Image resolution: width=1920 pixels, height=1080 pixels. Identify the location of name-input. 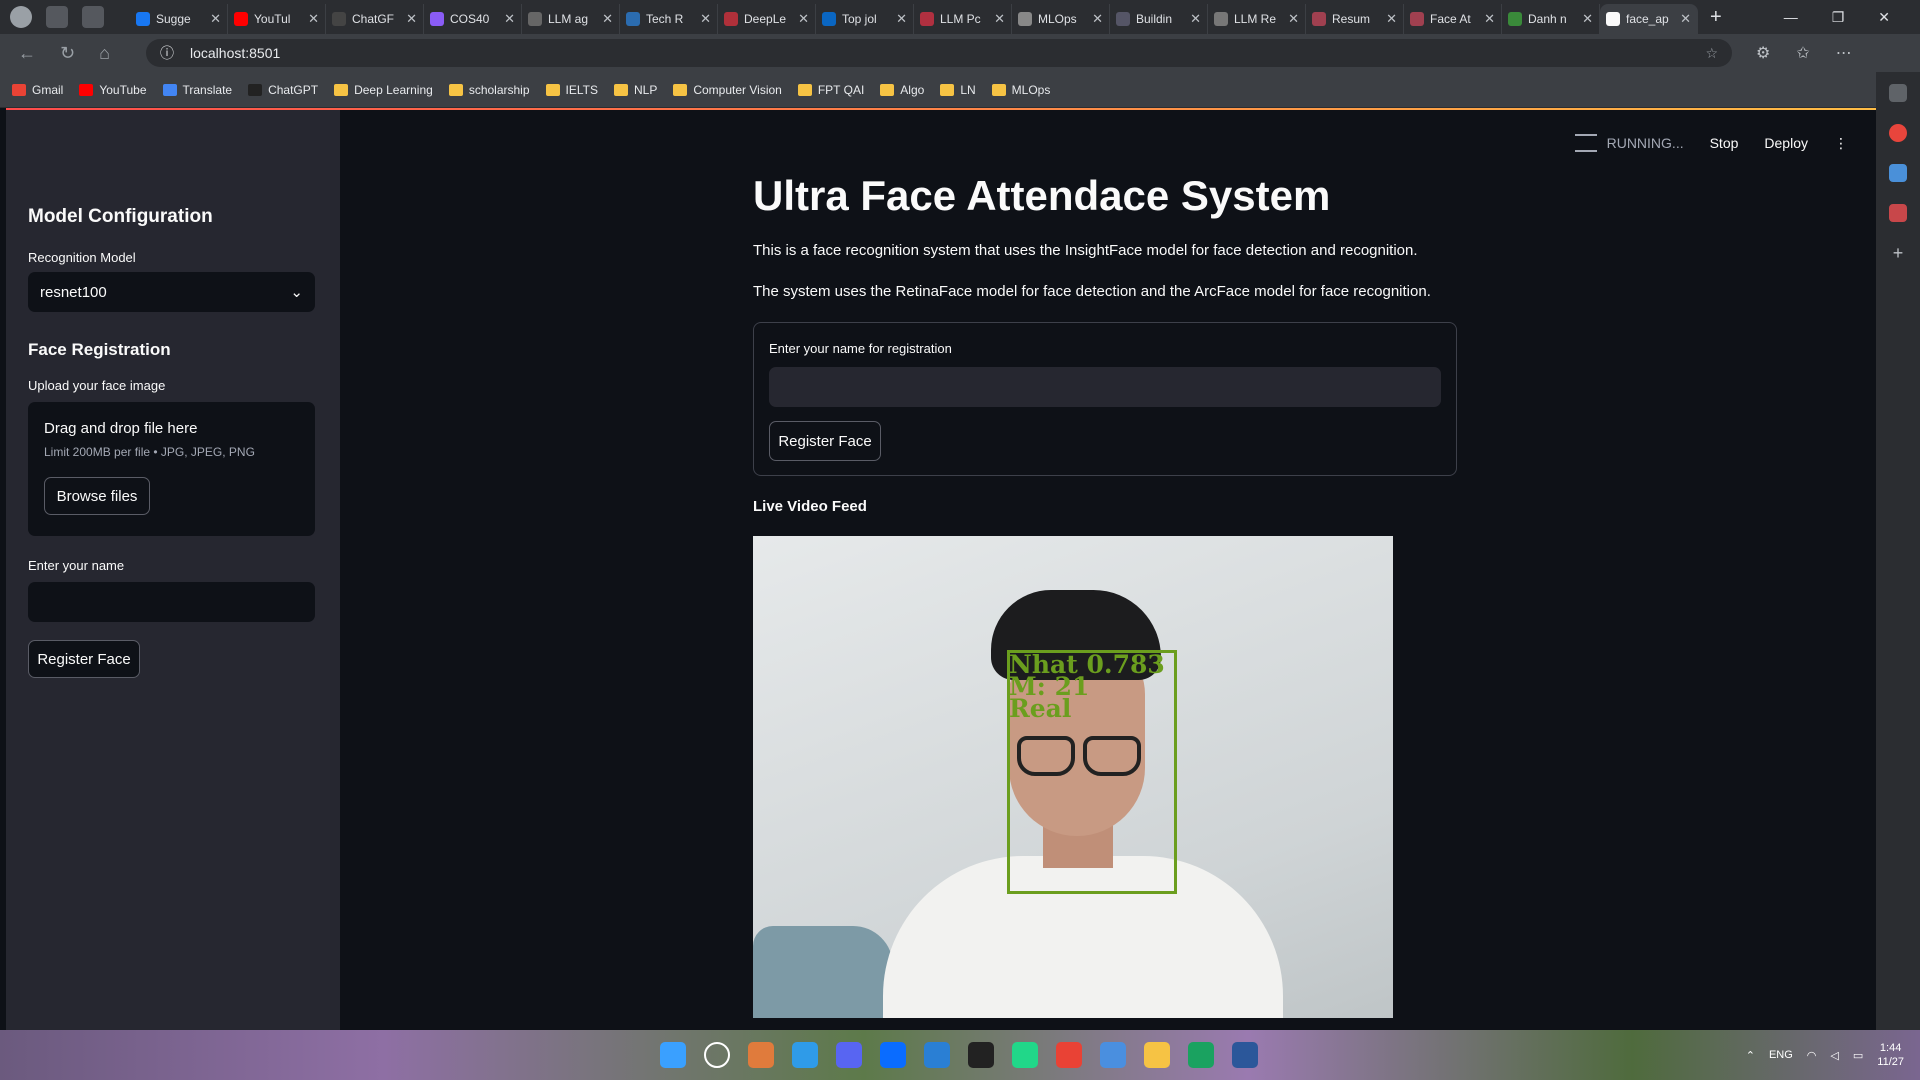
(171, 602).